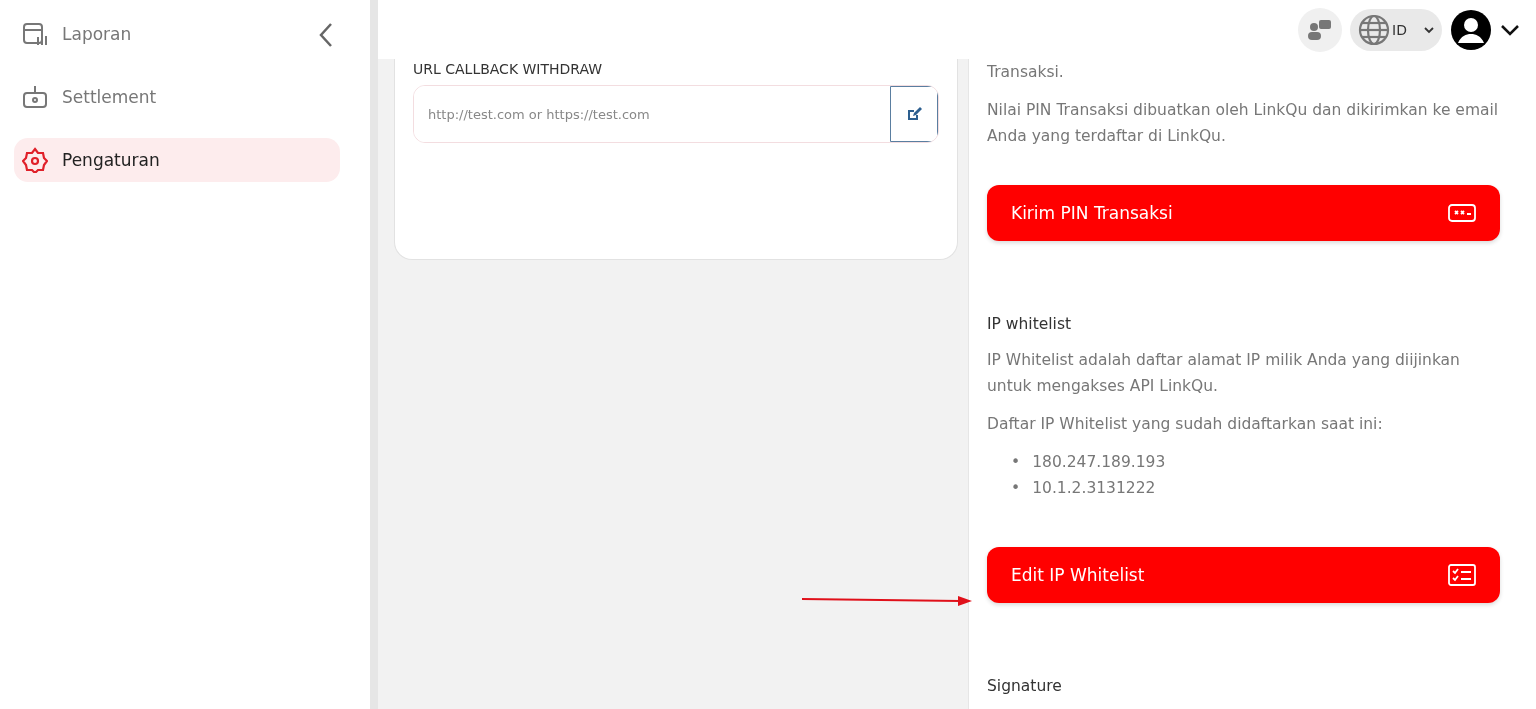 This screenshot has height=709, width=1536. What do you see at coordinates (1026, 72) in the screenshot?
I see `paragraph: Transaksi.` at bounding box center [1026, 72].